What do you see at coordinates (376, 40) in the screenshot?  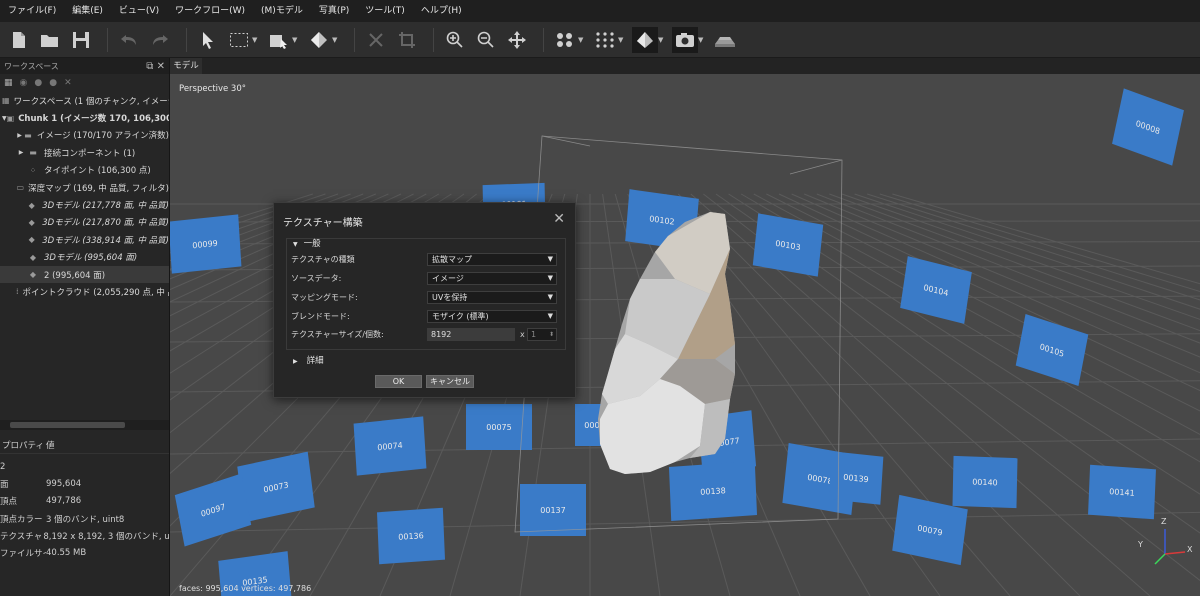 I see `delete-selection-icon` at bounding box center [376, 40].